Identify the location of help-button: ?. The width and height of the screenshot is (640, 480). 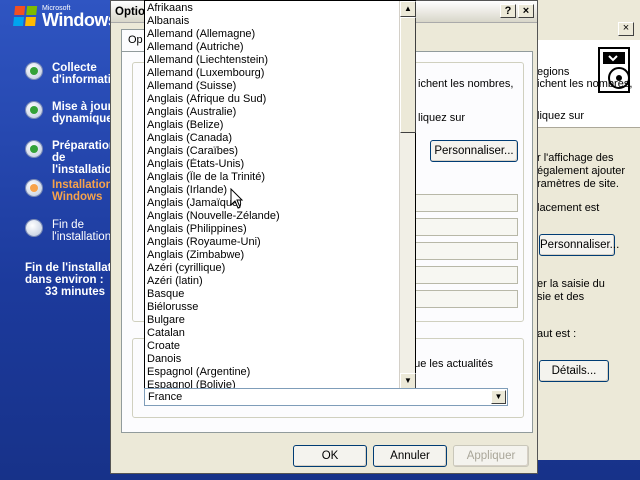
(508, 11).